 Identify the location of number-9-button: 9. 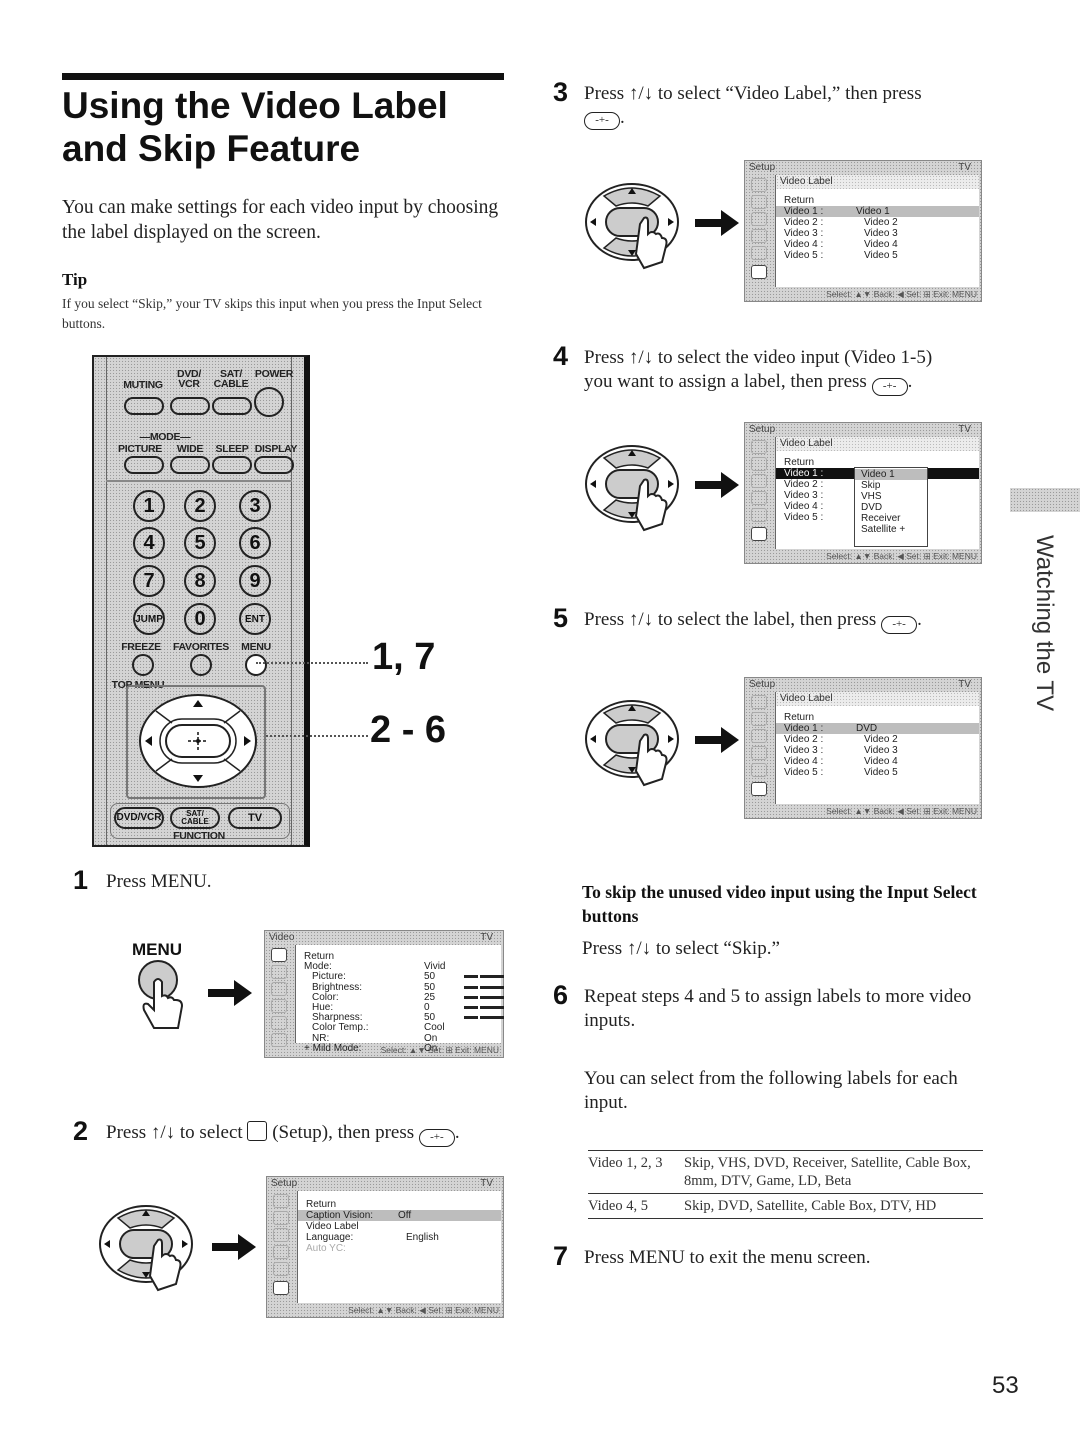
(255, 581).